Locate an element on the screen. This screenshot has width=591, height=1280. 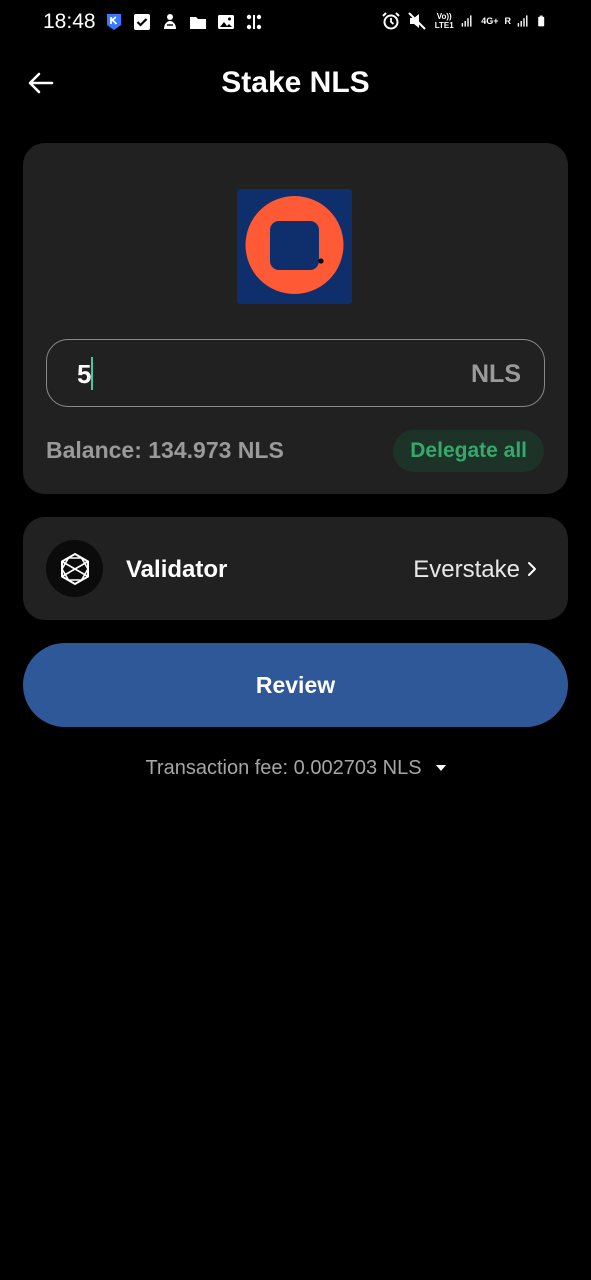
page-title: Stake NLS is located at coordinates (295, 82).